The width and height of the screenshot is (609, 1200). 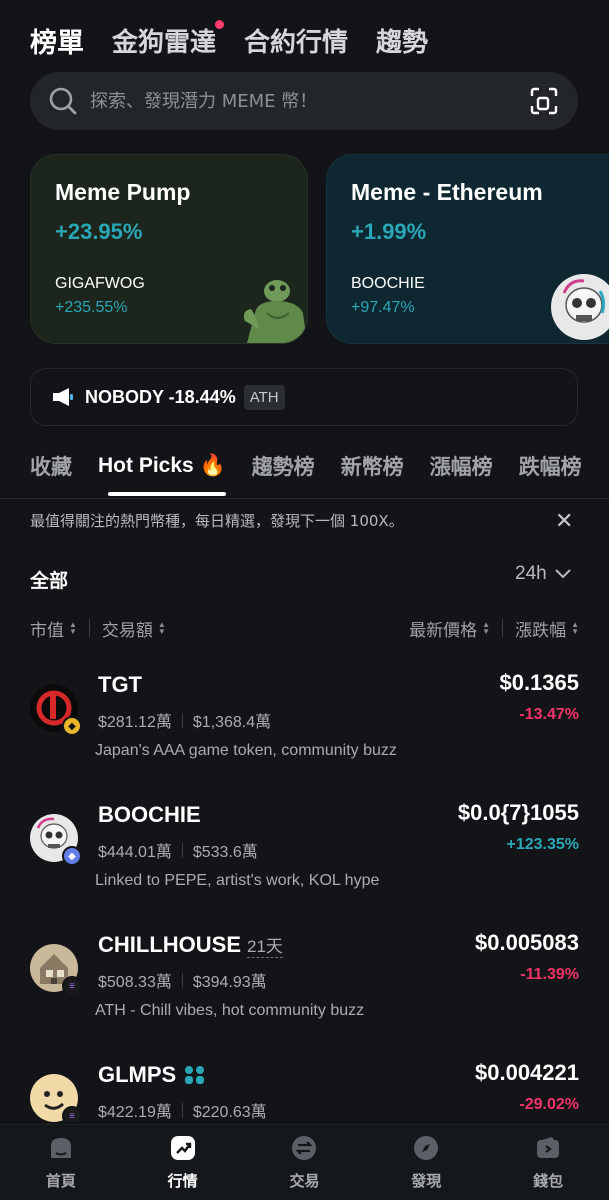 I want to click on token-logo: ≡, so click(x=56, y=1098).